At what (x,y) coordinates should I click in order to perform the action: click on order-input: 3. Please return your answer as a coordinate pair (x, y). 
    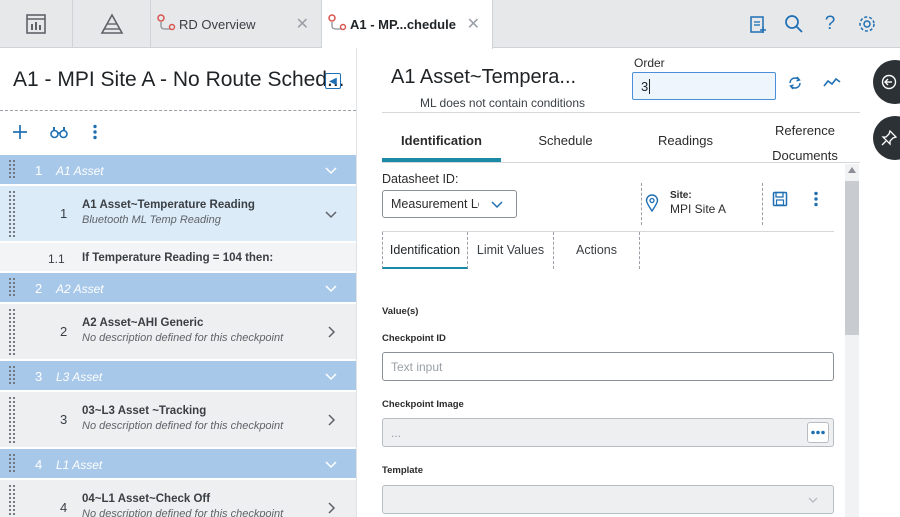
    Looking at the image, I should click on (704, 86).